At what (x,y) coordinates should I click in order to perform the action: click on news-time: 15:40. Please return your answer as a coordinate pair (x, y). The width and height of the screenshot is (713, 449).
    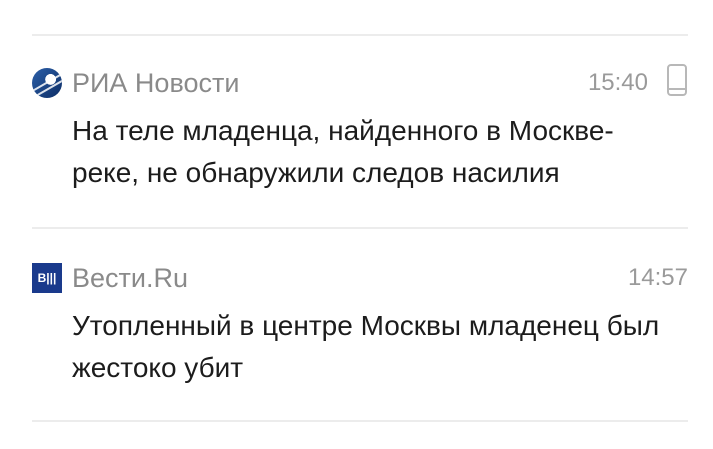
    Looking at the image, I should click on (617, 82).